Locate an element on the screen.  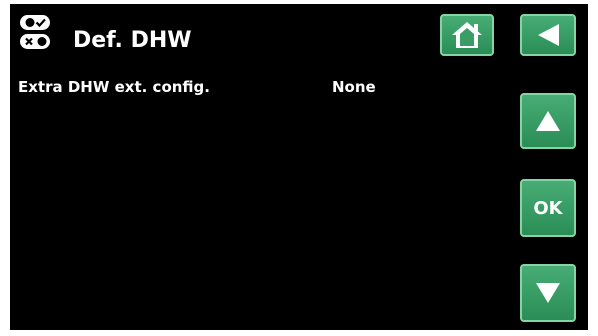
back-arrow-icon is located at coordinates (548, 35).